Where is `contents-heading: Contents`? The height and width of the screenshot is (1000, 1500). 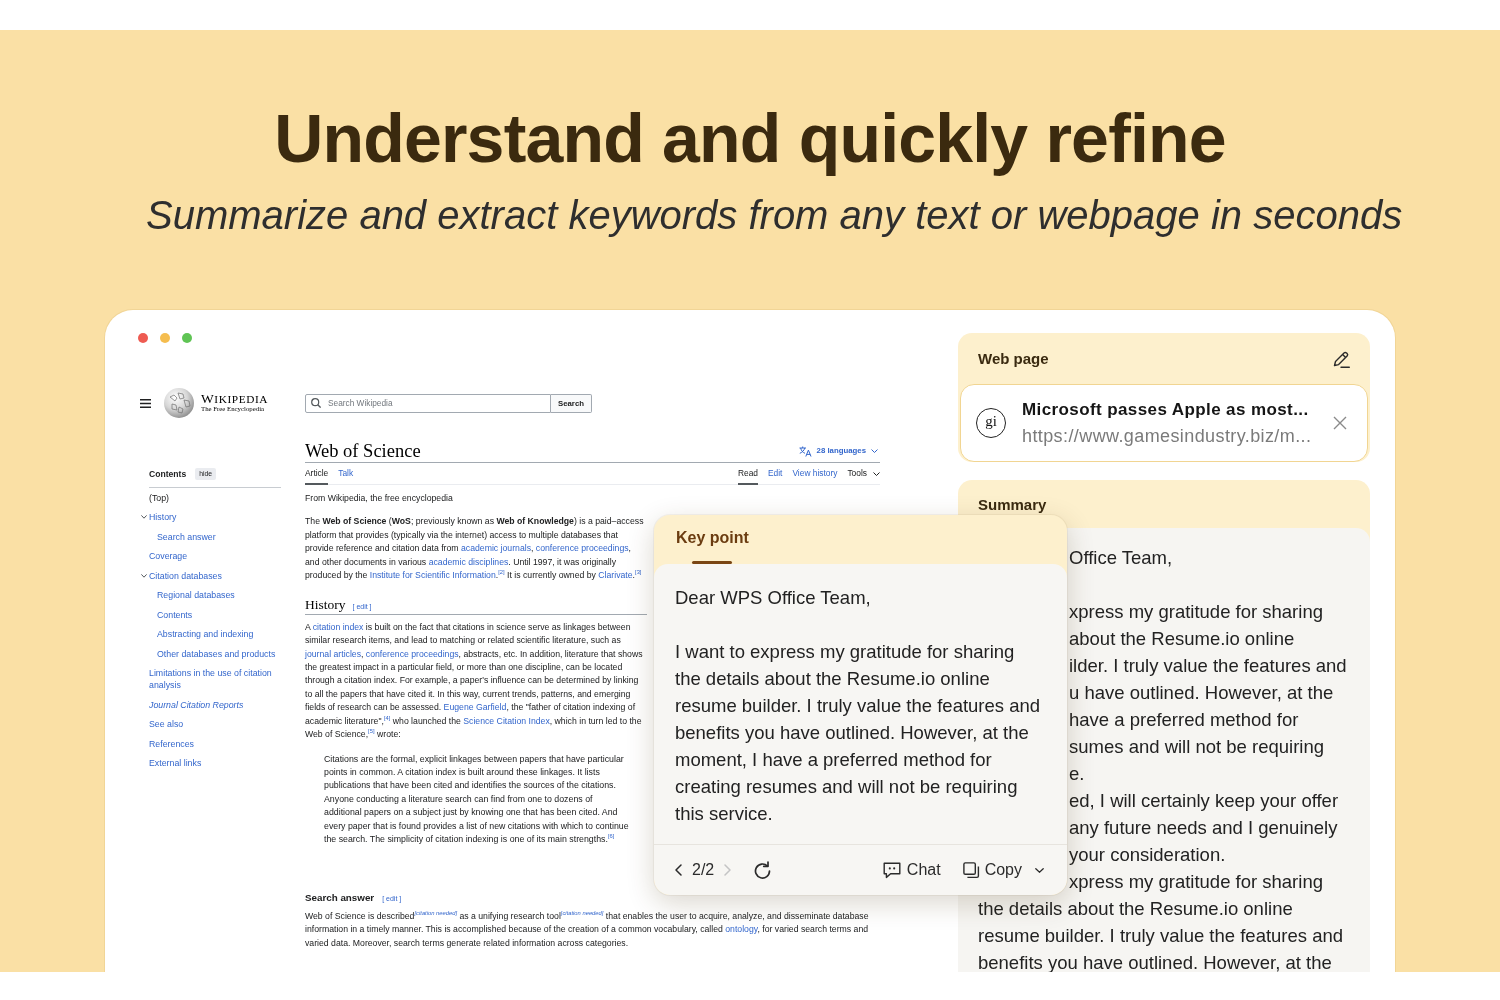
contents-heading: Contents is located at coordinates (168, 474).